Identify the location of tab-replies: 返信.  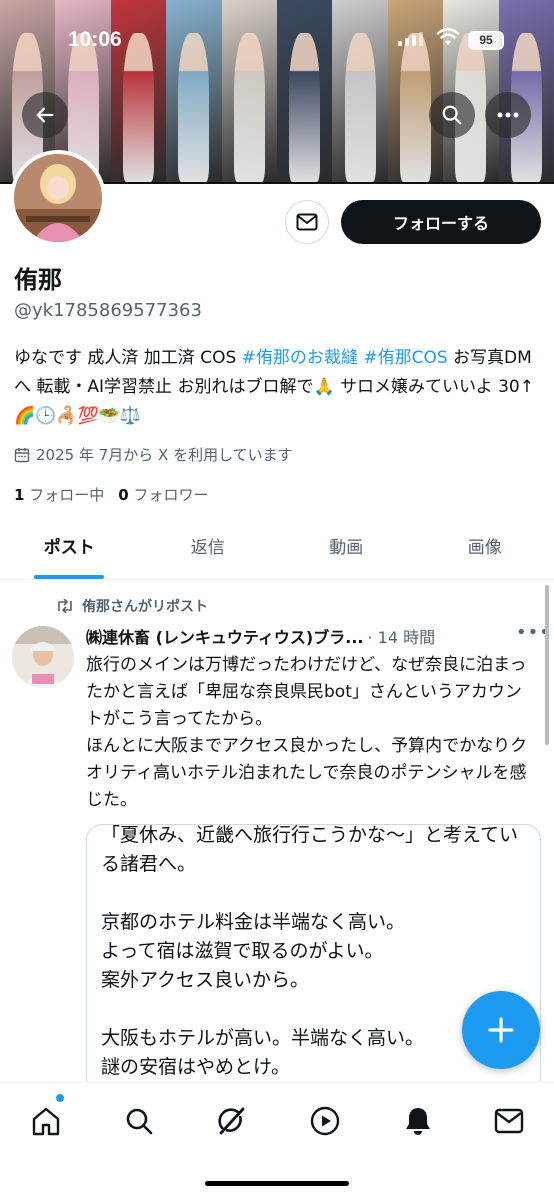
(208, 551).